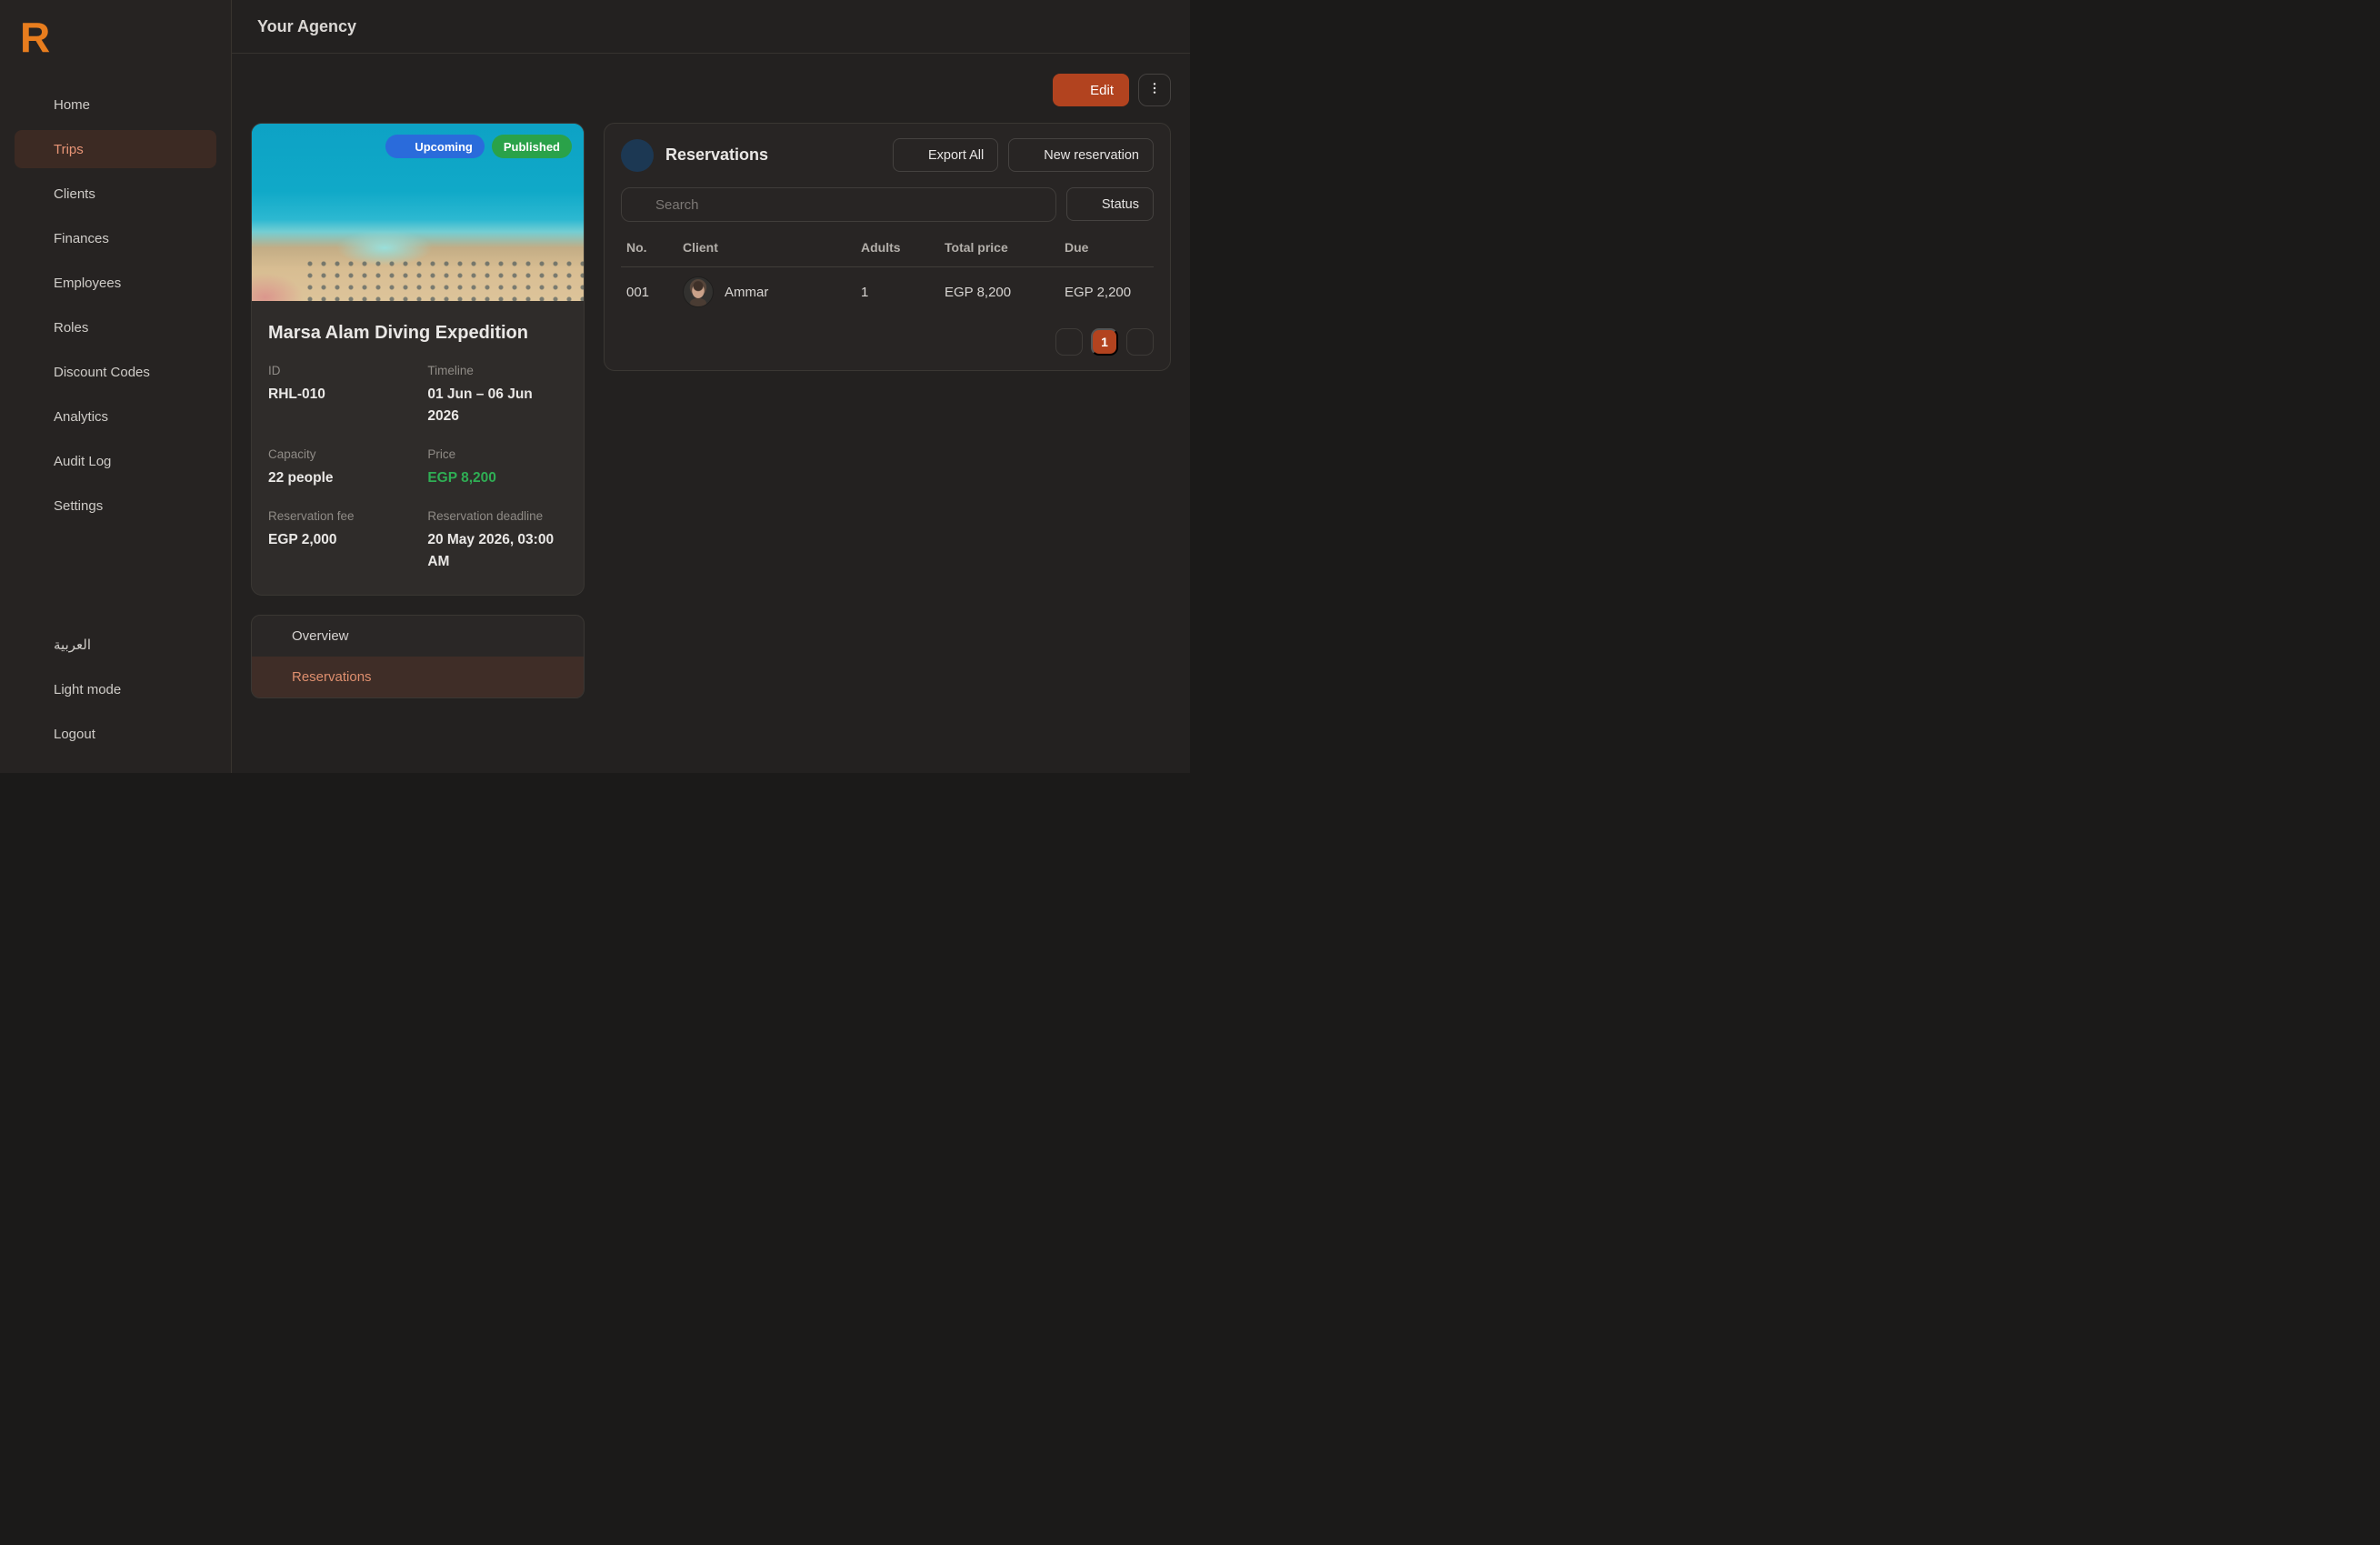 The width and height of the screenshot is (2380, 1545). I want to click on reservations-title: Reservations, so click(717, 154).